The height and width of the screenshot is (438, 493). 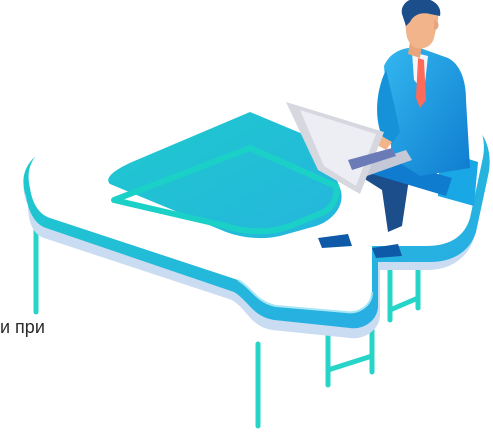 I want to click on ear, so click(x=436, y=25).